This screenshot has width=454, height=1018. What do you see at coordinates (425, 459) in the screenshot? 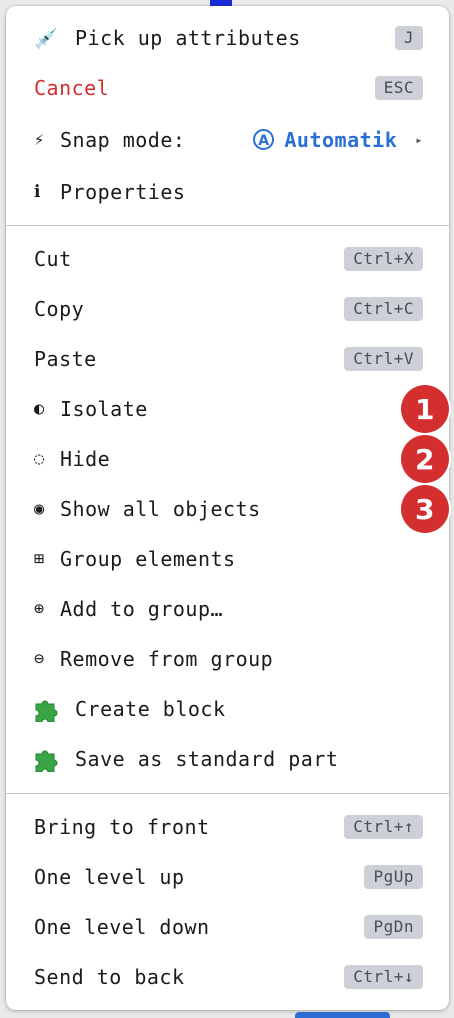
I see `callout-badge: 2` at bounding box center [425, 459].